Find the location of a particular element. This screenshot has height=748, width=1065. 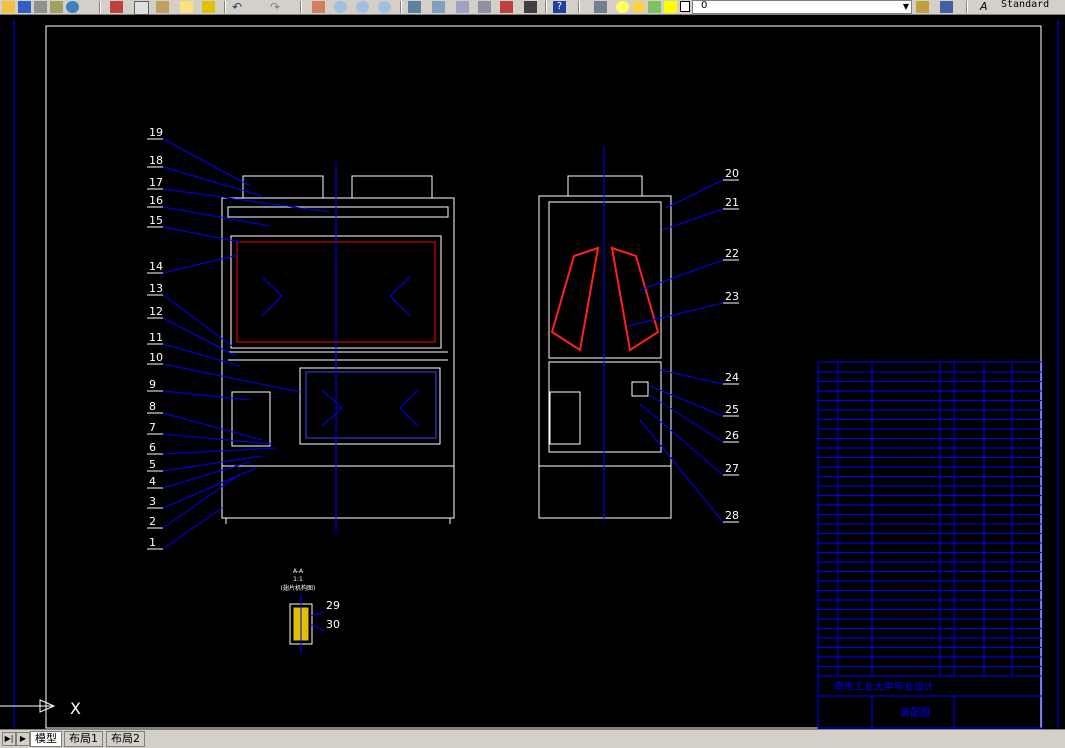

callout-label: 5 is located at coordinates (152, 464).